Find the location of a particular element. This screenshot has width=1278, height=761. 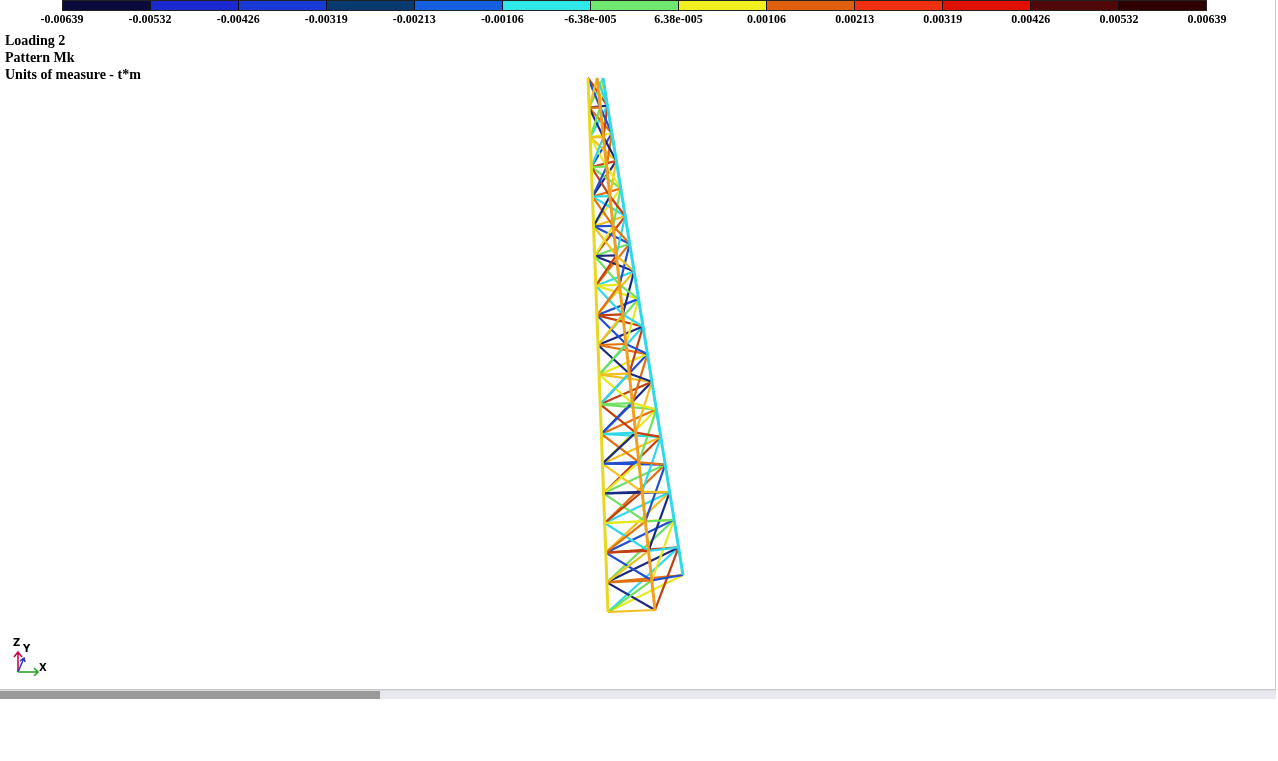

info-text: Units of measure - t*m is located at coordinates (73, 74).